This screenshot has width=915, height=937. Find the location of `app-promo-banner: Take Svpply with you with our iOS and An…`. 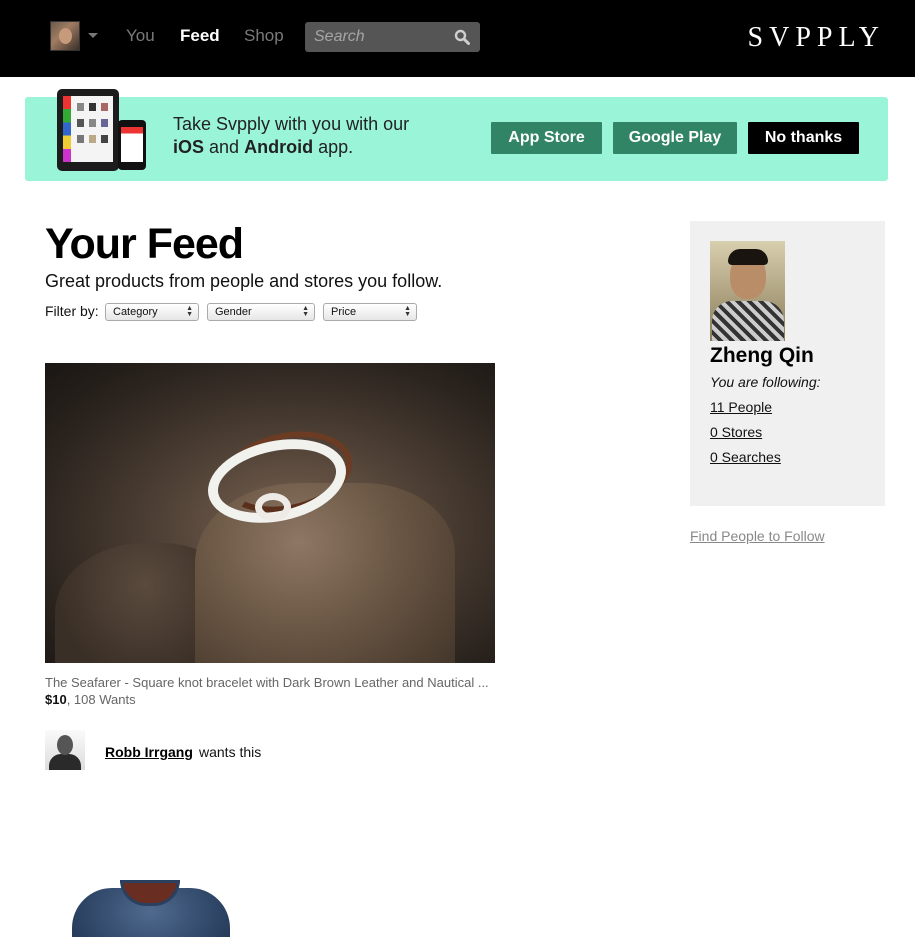

app-promo-banner: Take Svpply with you with our iOS and An… is located at coordinates (456, 135).